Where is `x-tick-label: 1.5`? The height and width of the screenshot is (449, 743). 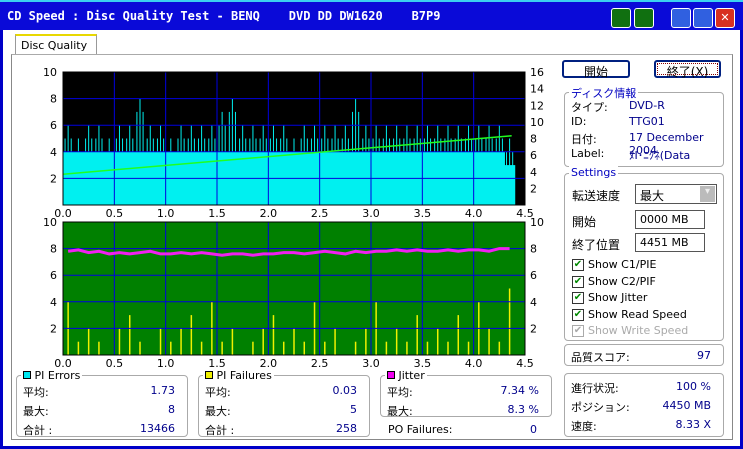
x-tick-label: 1.5 is located at coordinates (217, 213).